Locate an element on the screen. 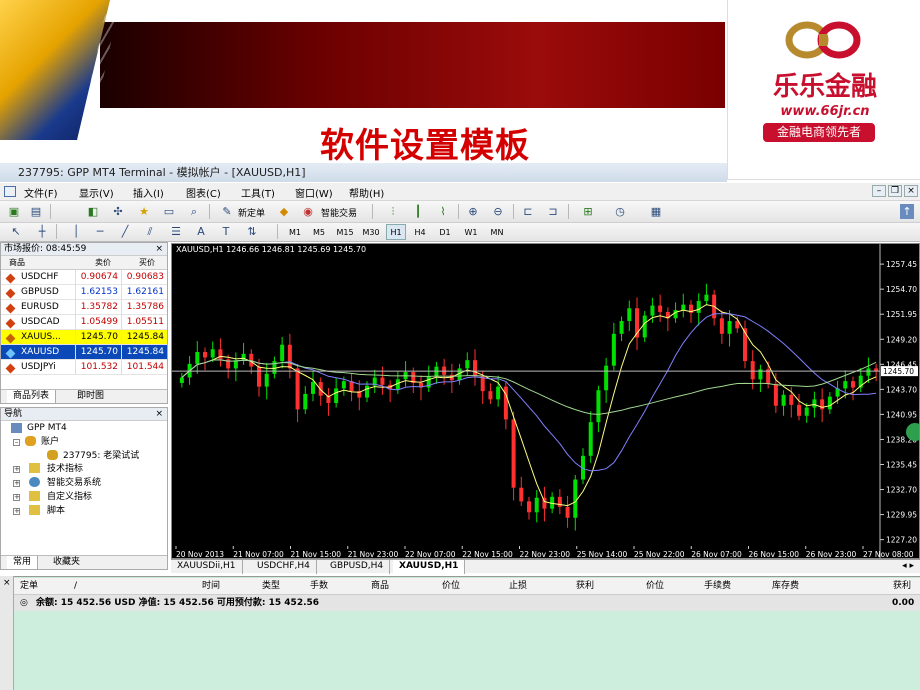 Image resolution: width=920 pixels, height=690 pixels. col-type: 类型 is located at coordinates (271, 586).